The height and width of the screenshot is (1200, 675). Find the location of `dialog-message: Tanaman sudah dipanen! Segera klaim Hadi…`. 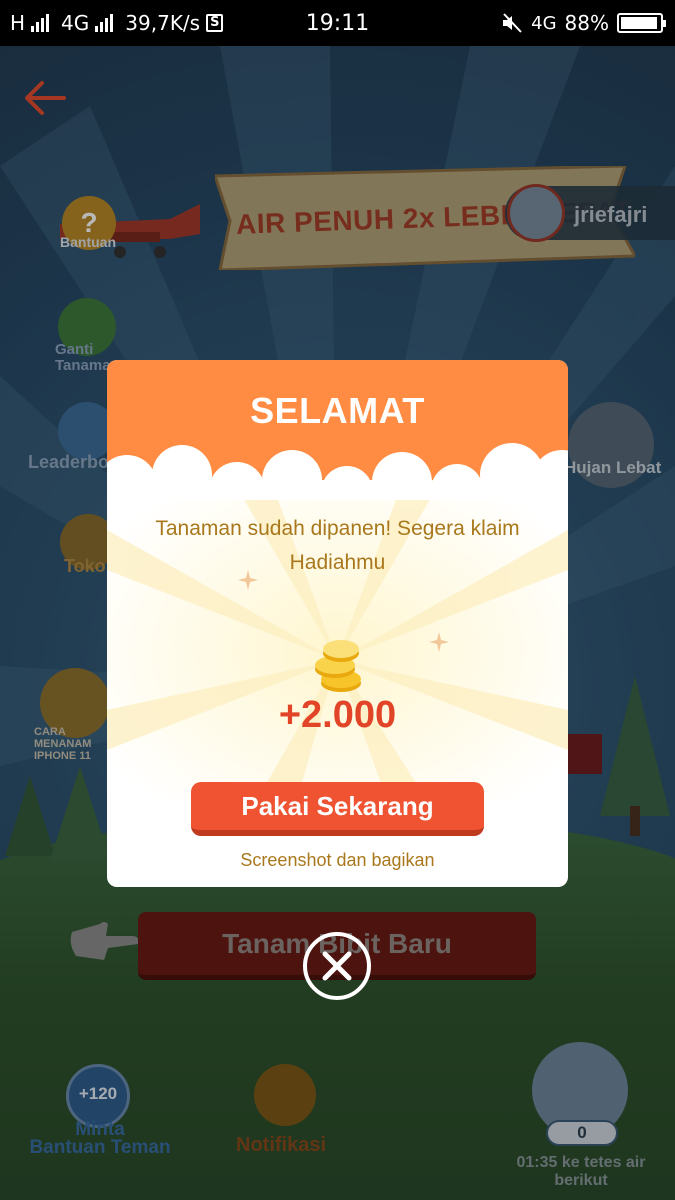

dialog-message: Tanaman sudah dipanen! Segera klaim Hadi… is located at coordinates (337, 545).